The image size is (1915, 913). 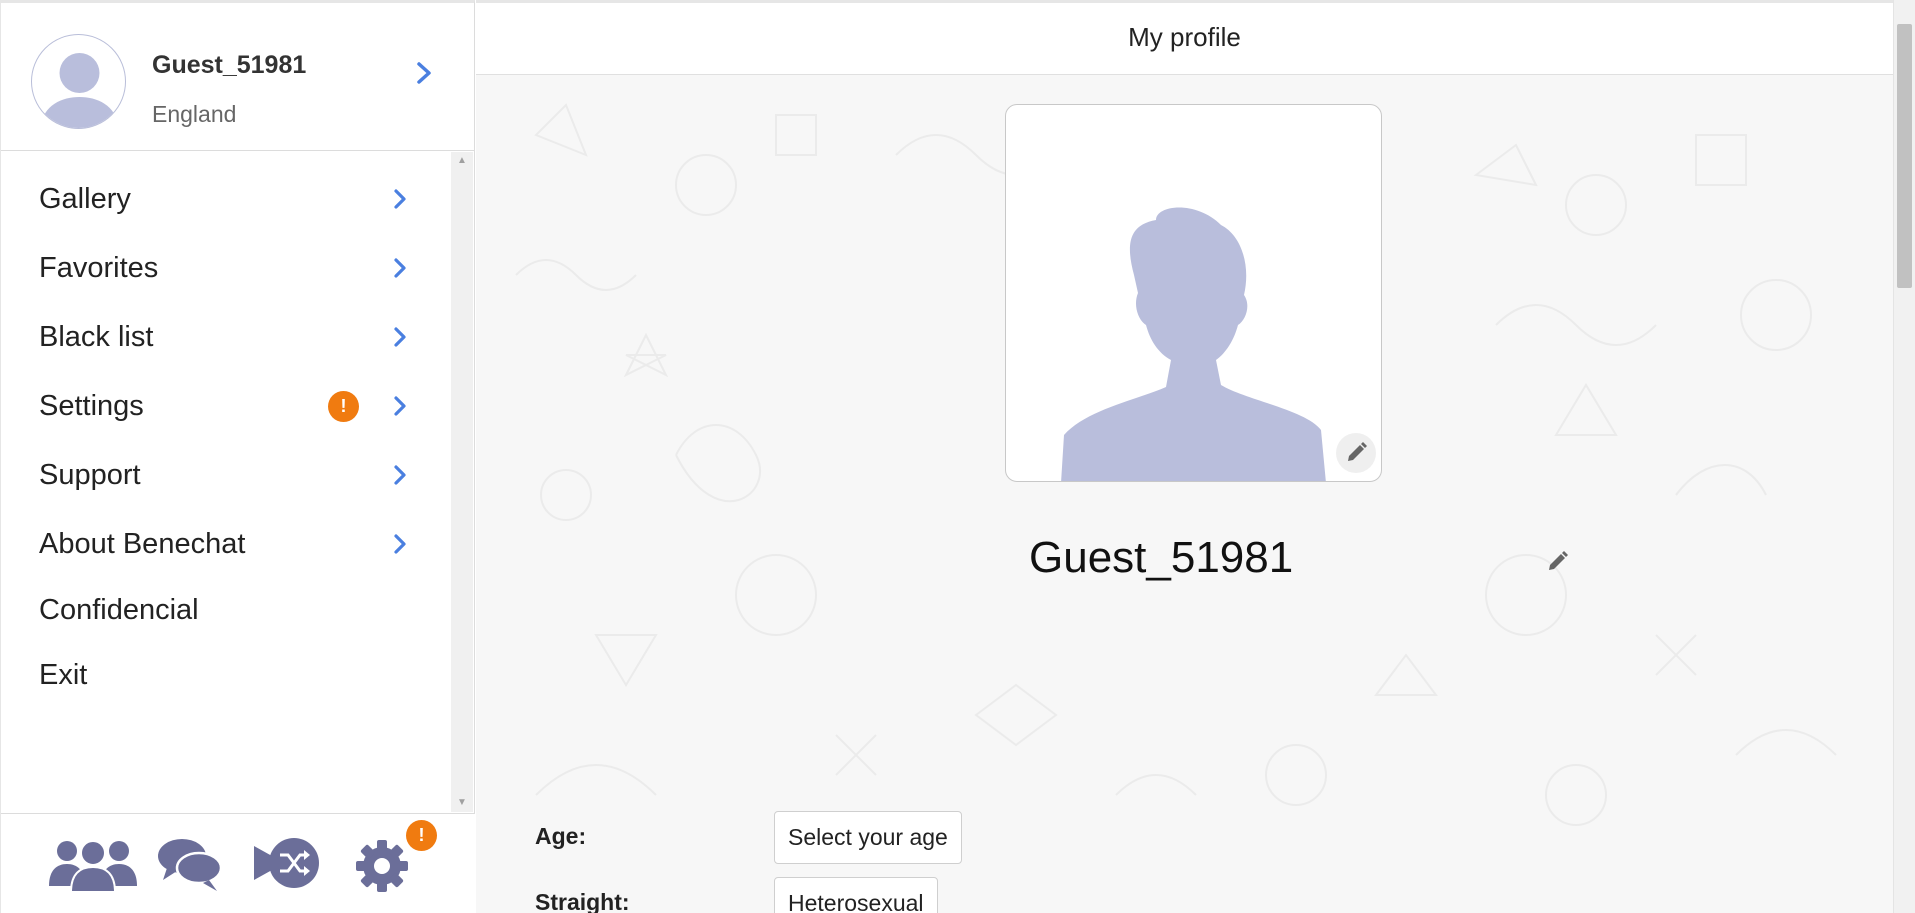 What do you see at coordinates (382, 866) in the screenshot?
I see `gear-icon` at bounding box center [382, 866].